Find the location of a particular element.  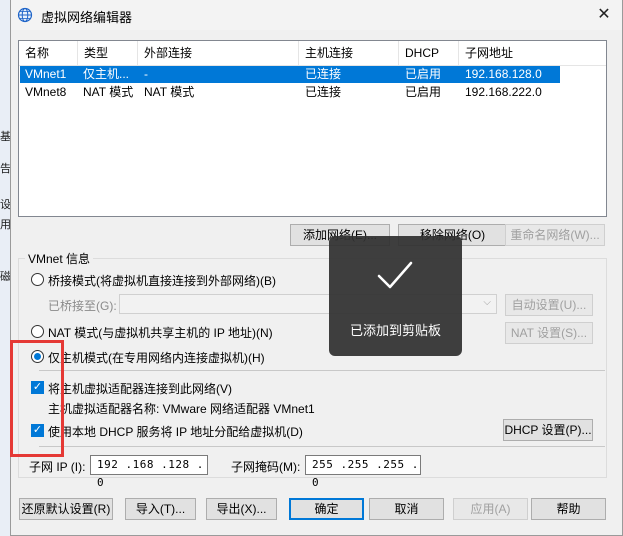

bridge-mode-label: 桥接模式(将虚拟机直接连接到外部网络)(B) is located at coordinates (162, 280).